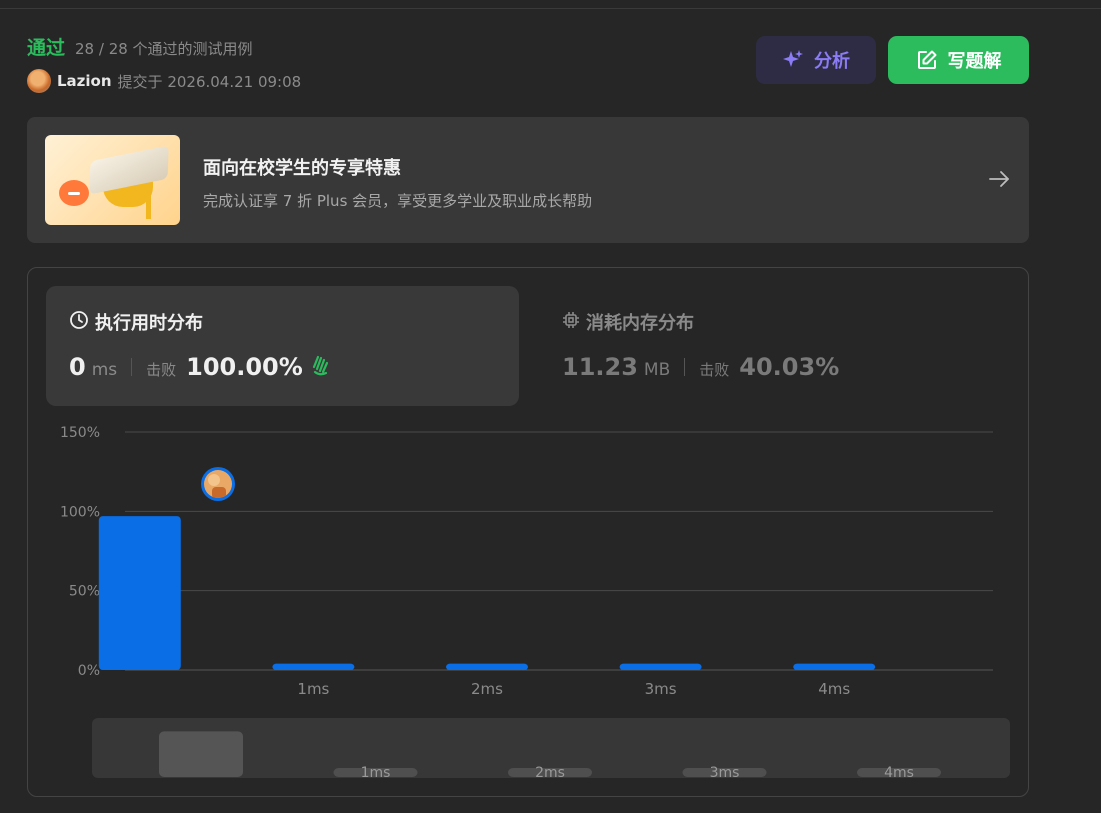 This screenshot has height=813, width=1101. I want to click on memory-title: 消耗内存分布, so click(628, 322).